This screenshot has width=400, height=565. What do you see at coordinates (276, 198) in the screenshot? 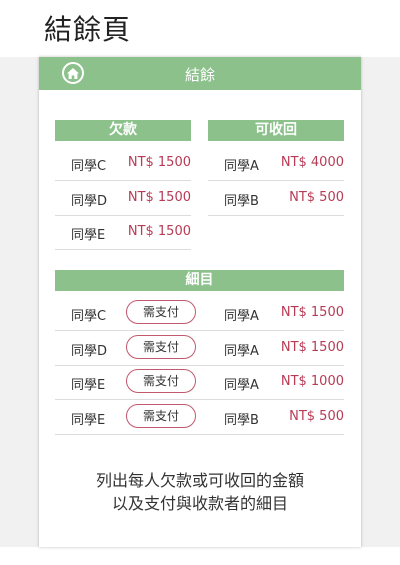
I see `receivable-row: 同學B NT$ 500` at bounding box center [276, 198].